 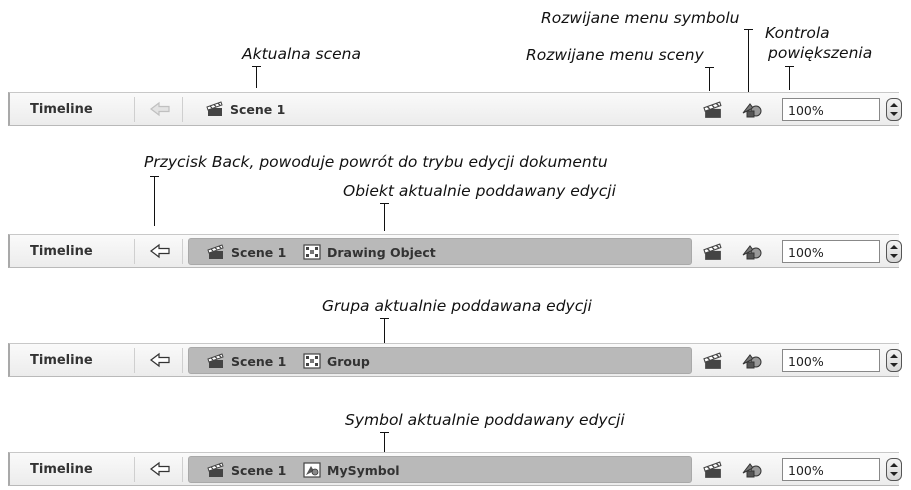 What do you see at coordinates (820, 53) in the screenshot?
I see `annotation-zoom-control: powiększenia` at bounding box center [820, 53].